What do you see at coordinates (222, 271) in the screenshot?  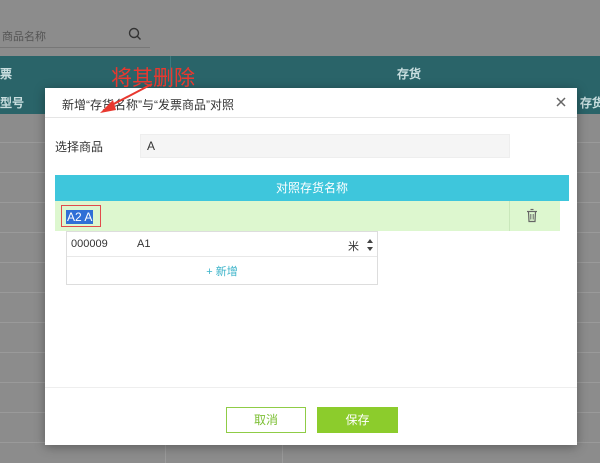 I see `add-new-button: + 新增` at bounding box center [222, 271].